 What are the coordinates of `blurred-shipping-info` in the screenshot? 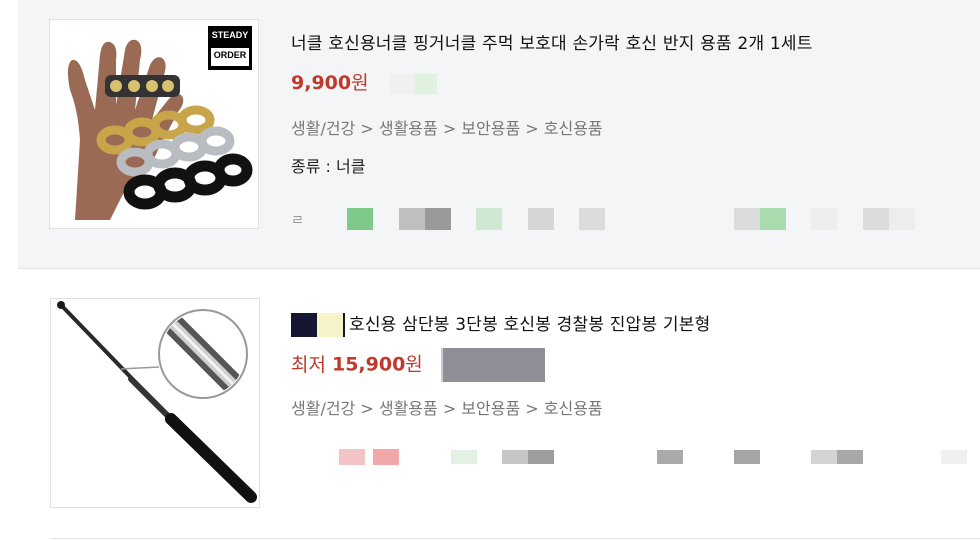 It's located at (401, 83).